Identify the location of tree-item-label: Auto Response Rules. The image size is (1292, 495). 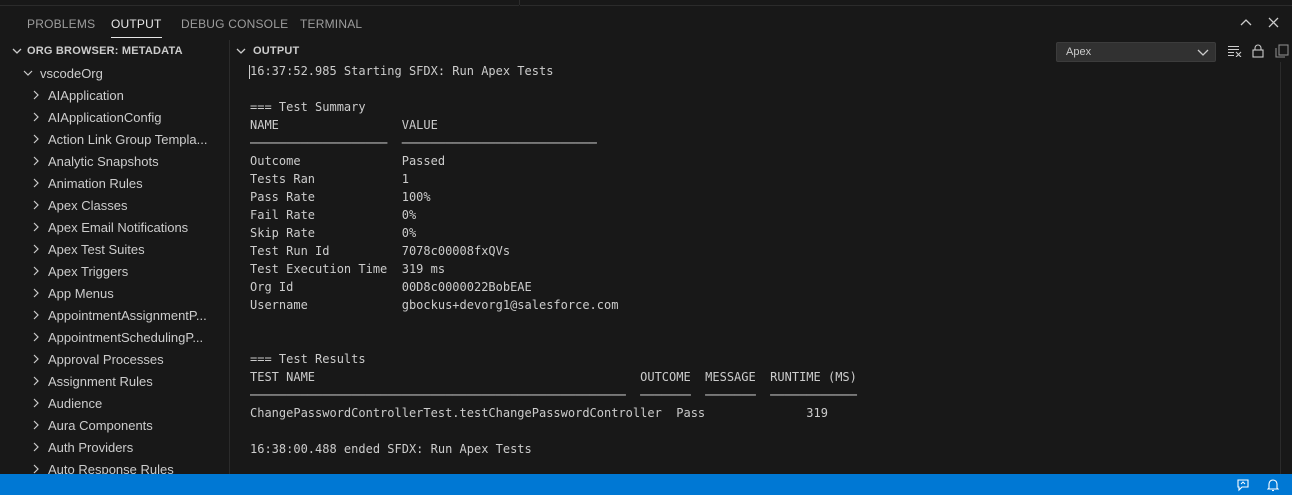
(111, 468).